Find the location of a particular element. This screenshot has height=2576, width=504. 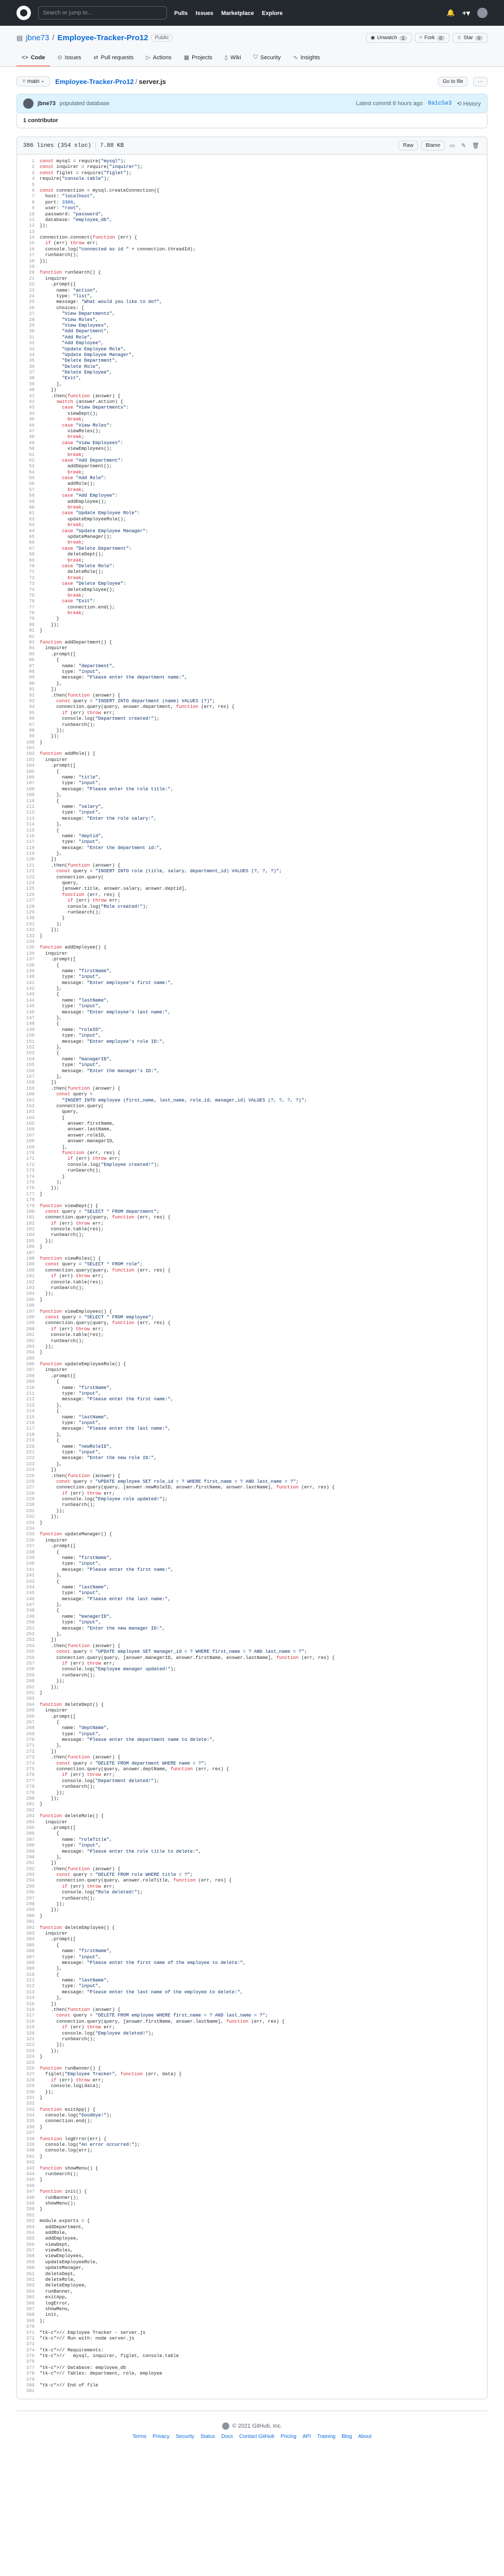

line-number: 332 is located at coordinates (29, 2104).